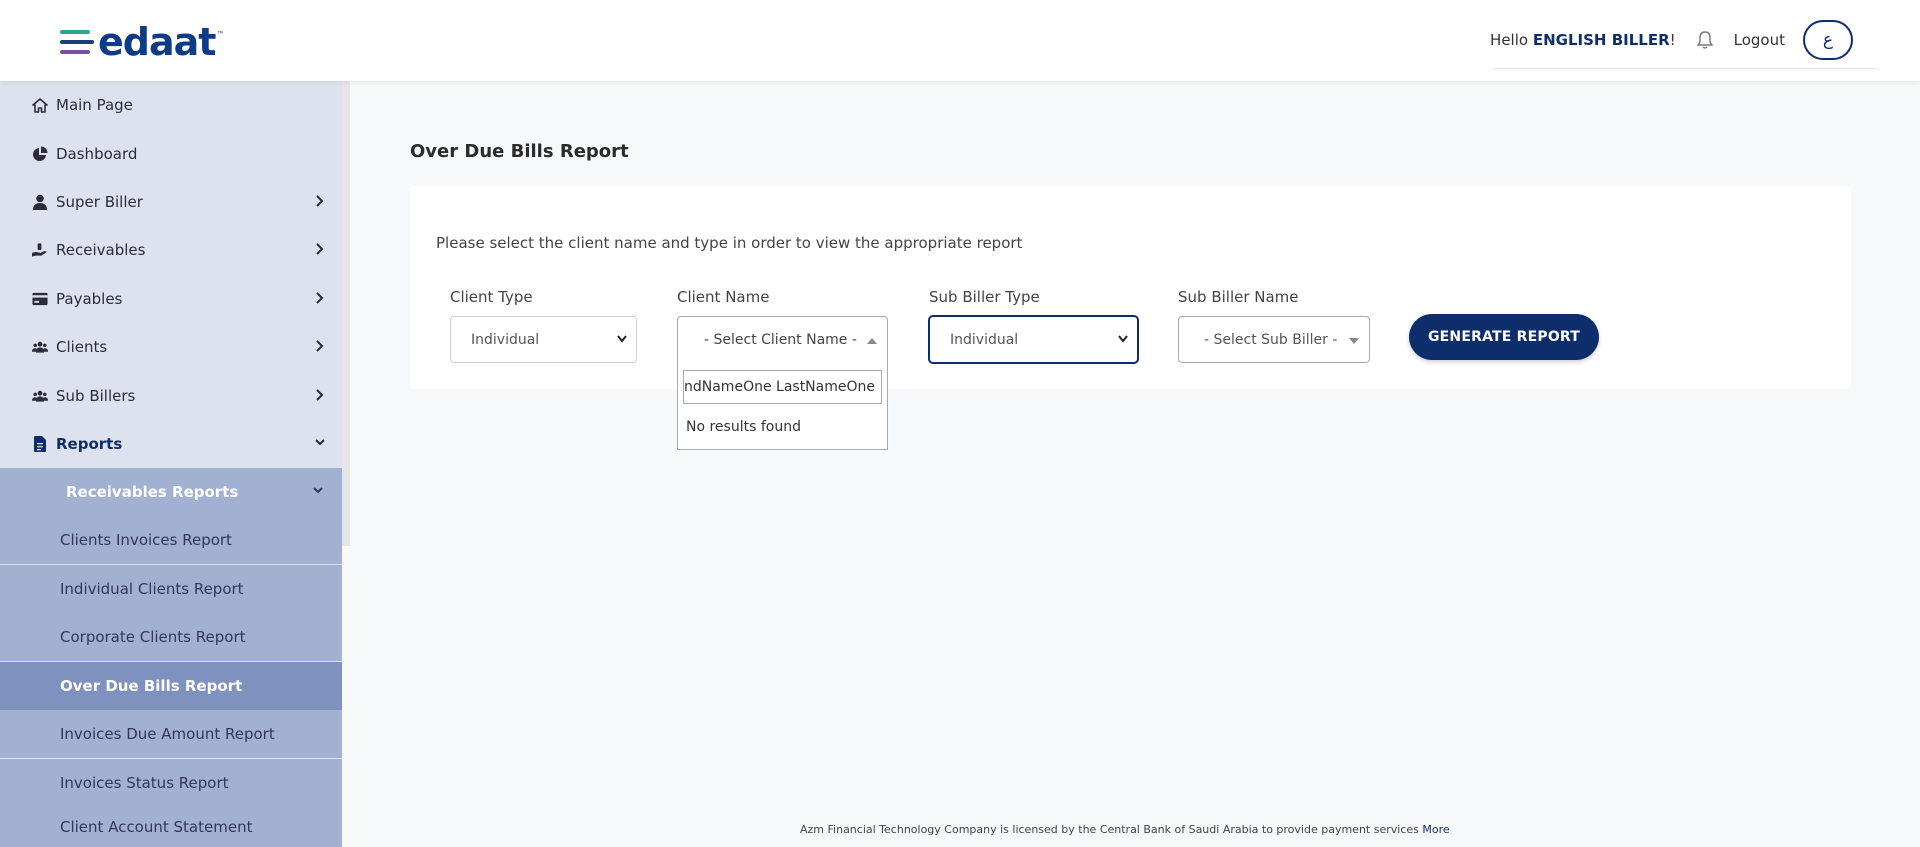 The width and height of the screenshot is (1920, 847). Describe the element at coordinates (1759, 40) in the screenshot. I see `logout-link: Logout` at that location.